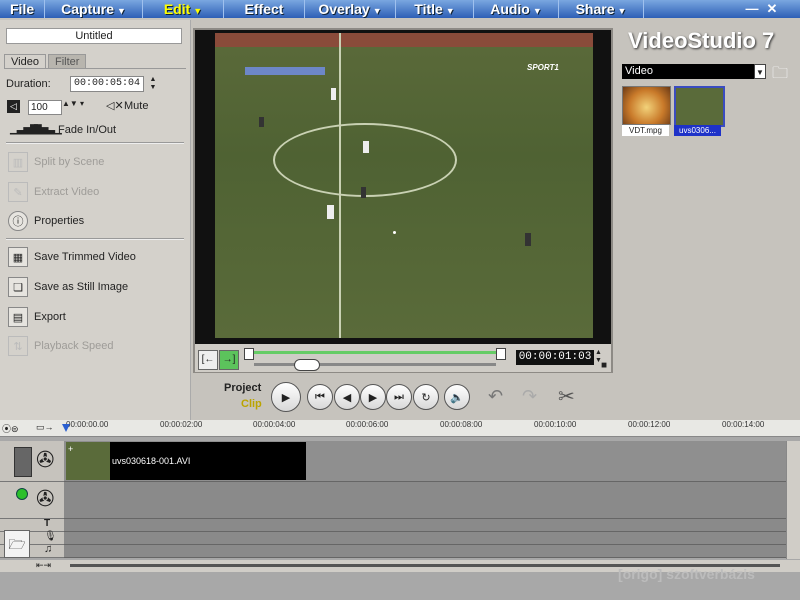 Image resolution: width=800 pixels, height=600 pixels. Describe the element at coordinates (74, 346) in the screenshot. I see `playback-speed-label: Playback Speed` at that location.